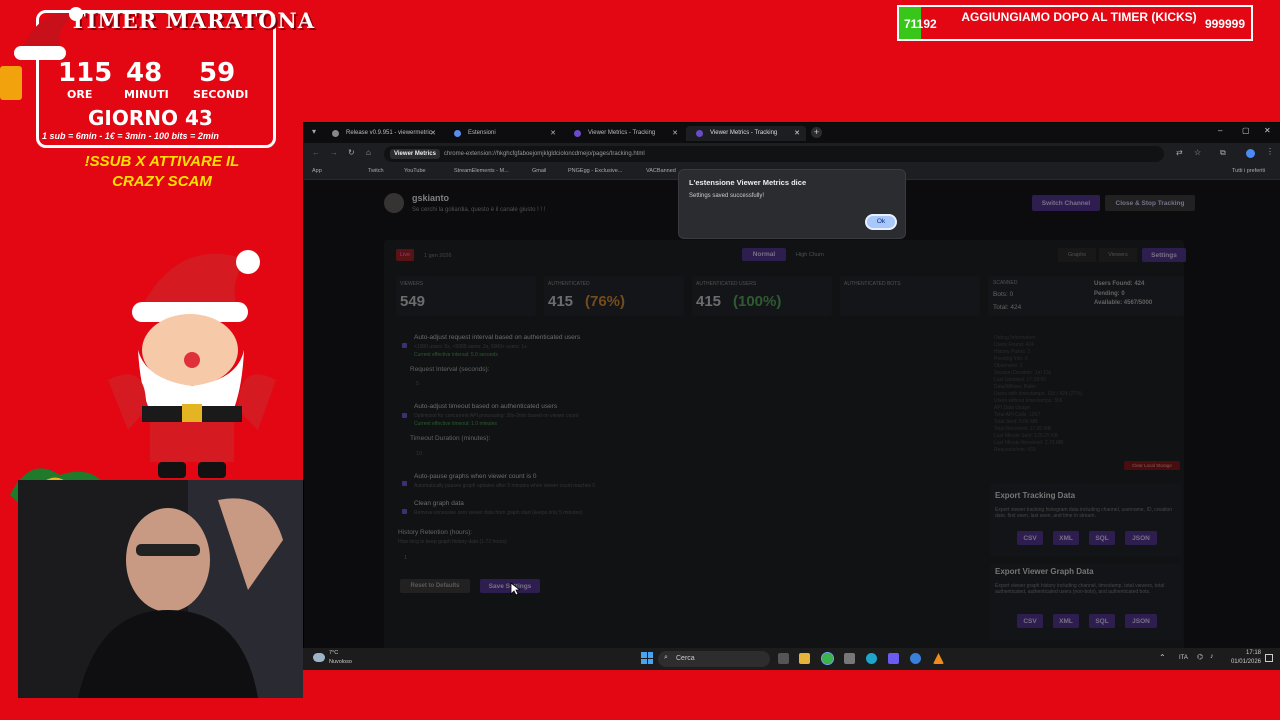  I want to click on notification-icon, so click(1269, 658).